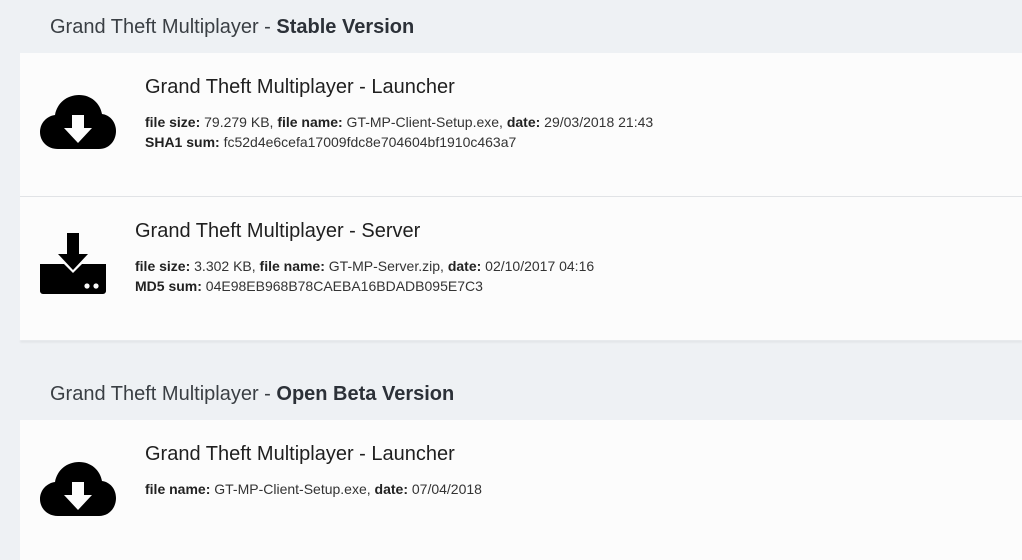  I want to click on sum-value: fc52d4e6cefa17009fdc8e704604bf1910c463a7, so click(368, 142).